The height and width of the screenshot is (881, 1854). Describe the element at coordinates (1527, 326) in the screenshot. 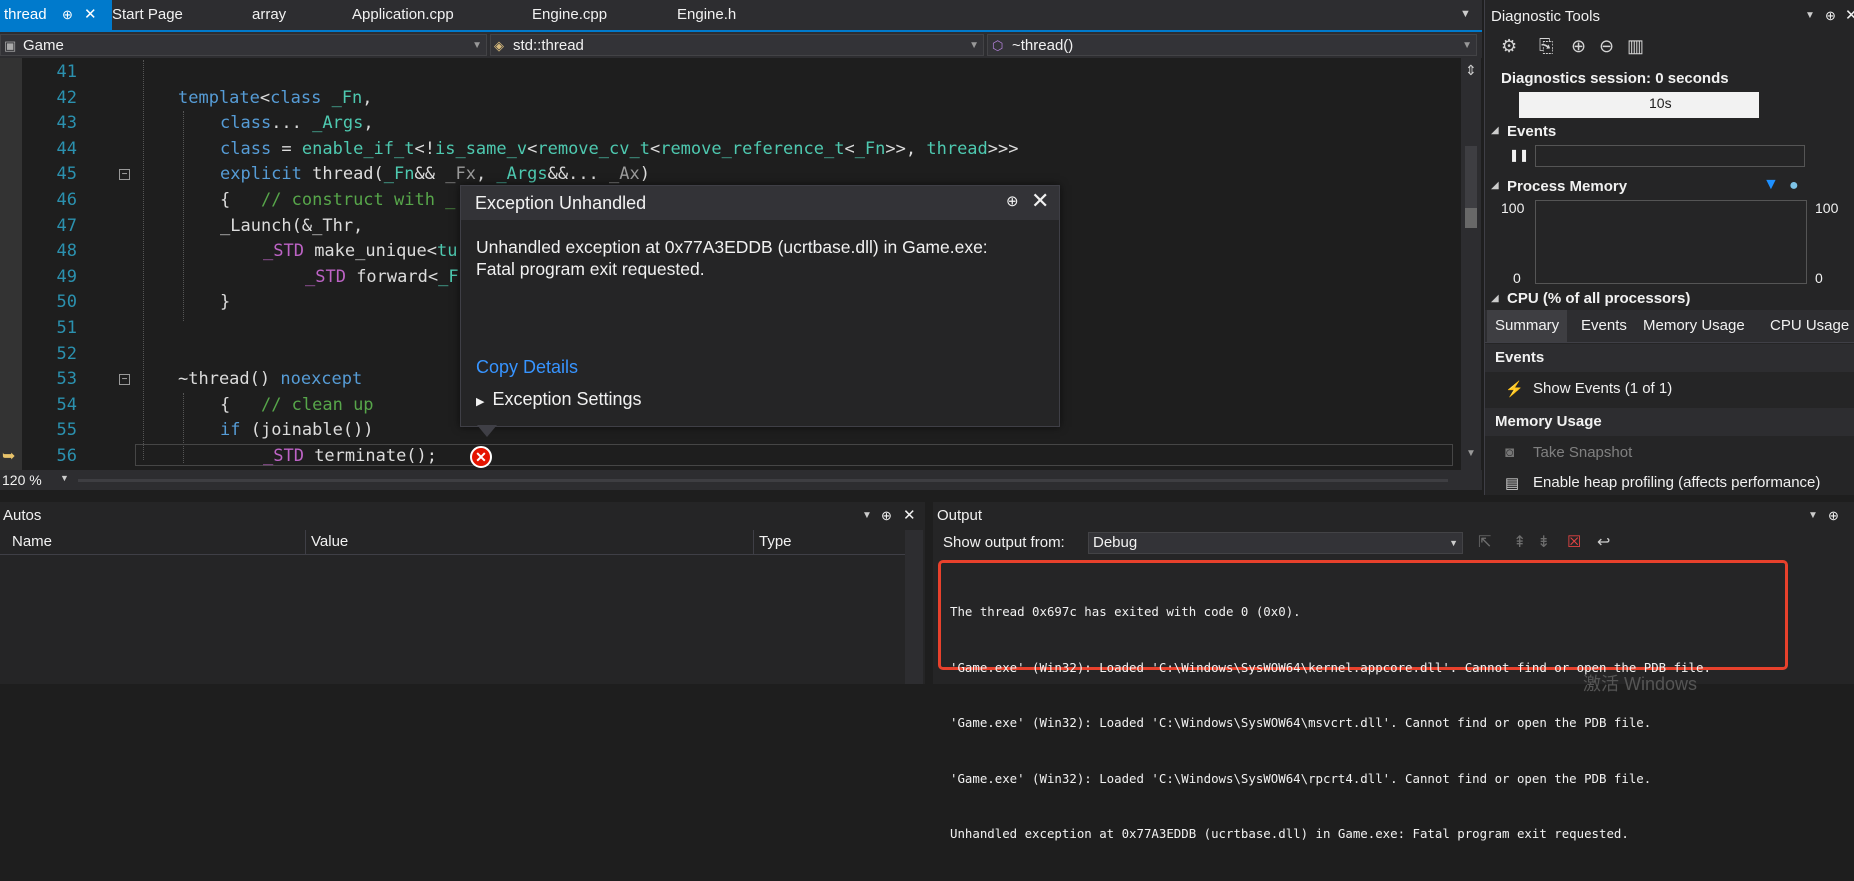

I see `subtab-summary: Summary` at that location.